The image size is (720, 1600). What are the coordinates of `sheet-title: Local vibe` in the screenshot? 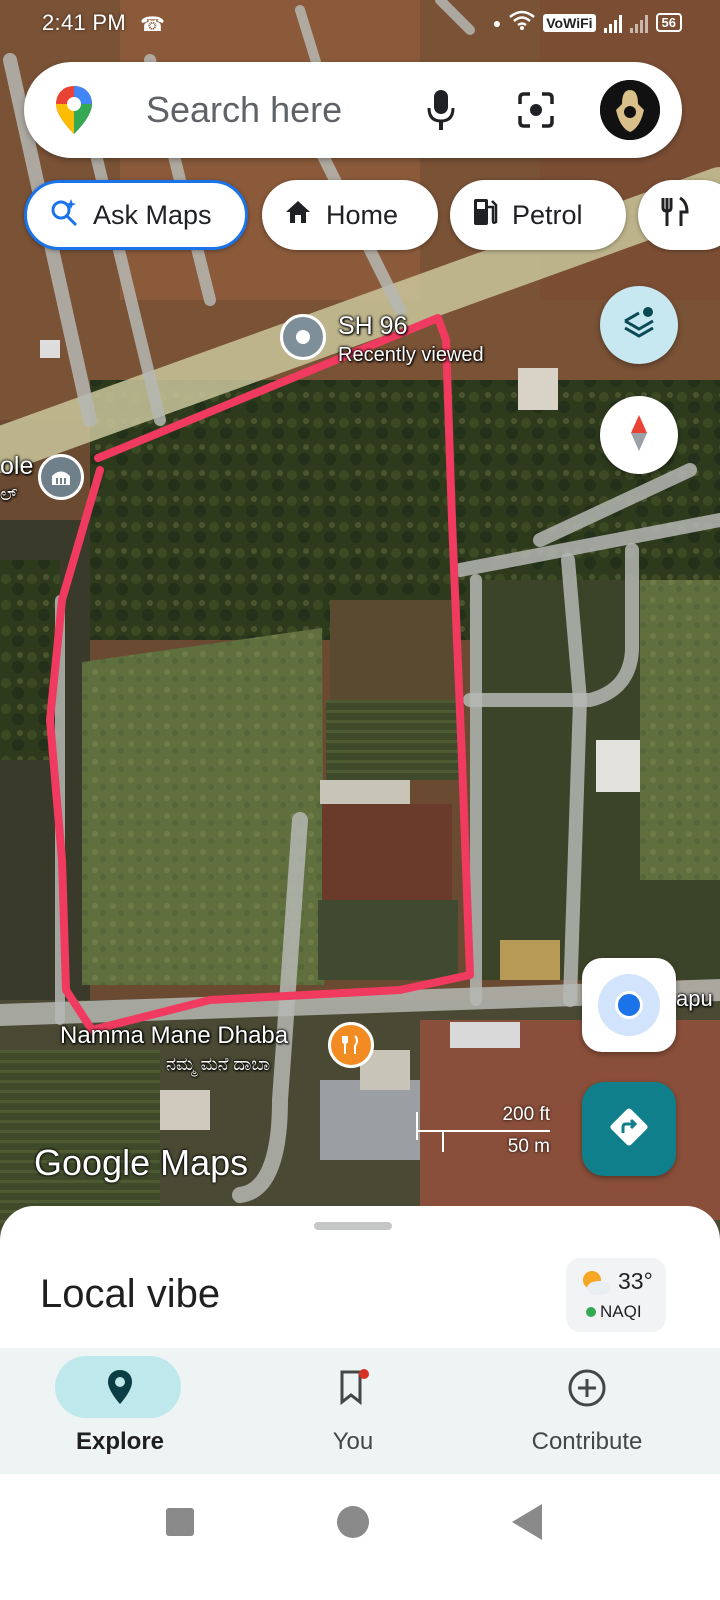 It's located at (130, 1294).